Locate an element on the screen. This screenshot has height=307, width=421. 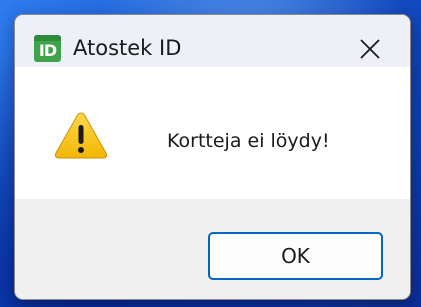
close-button is located at coordinates (370, 48).